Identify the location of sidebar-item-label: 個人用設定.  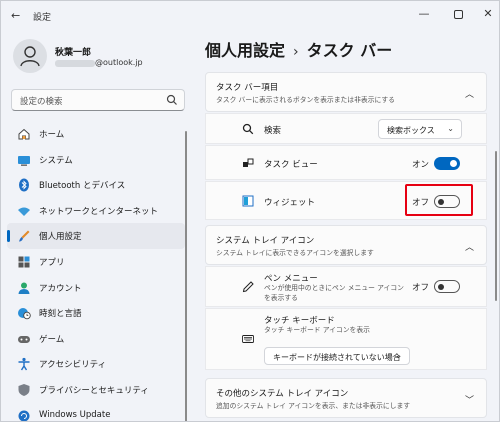
(60, 237).